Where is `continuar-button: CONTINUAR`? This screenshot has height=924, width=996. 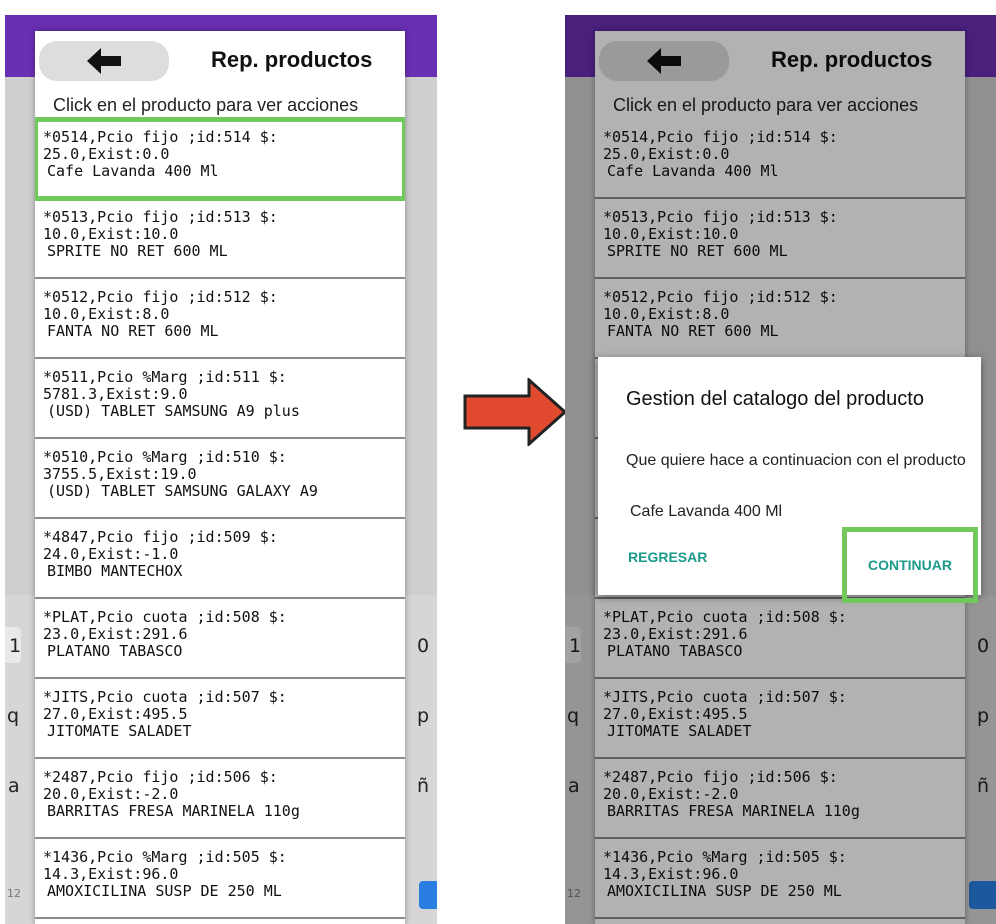 continuar-button: CONTINUAR is located at coordinates (910, 565).